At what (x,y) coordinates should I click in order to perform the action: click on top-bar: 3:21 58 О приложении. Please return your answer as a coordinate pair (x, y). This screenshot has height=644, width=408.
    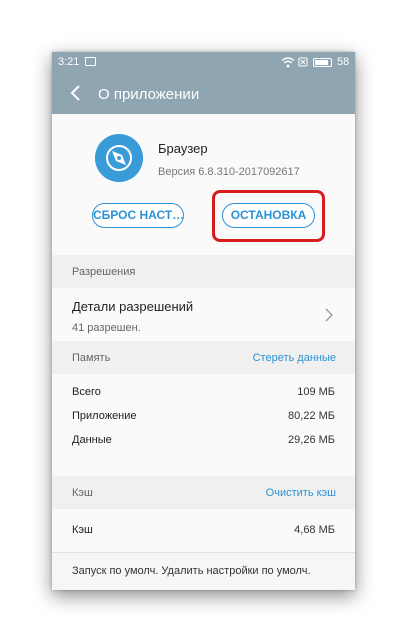
    Looking at the image, I should click on (203, 83).